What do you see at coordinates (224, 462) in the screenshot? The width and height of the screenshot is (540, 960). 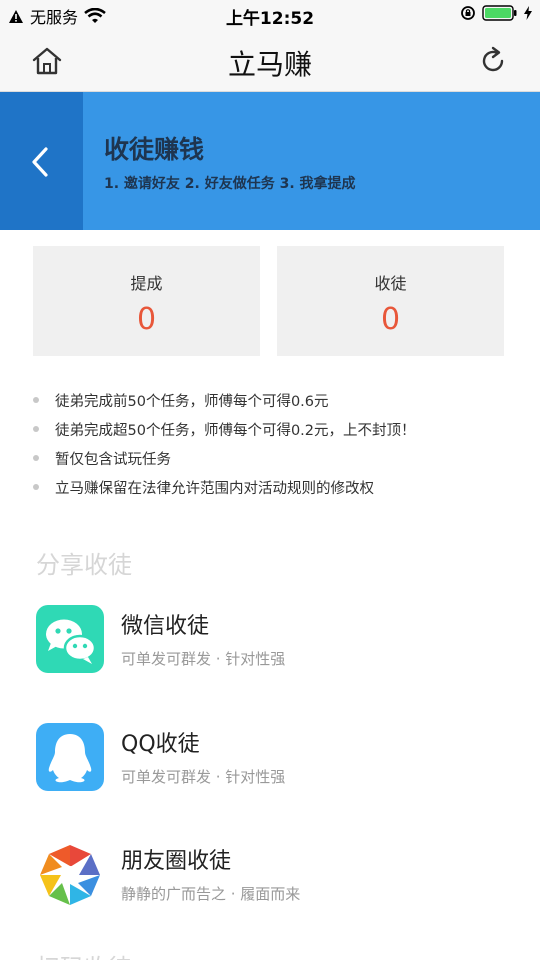 I see `rule-item: 暂仅包含试玩任务` at bounding box center [224, 462].